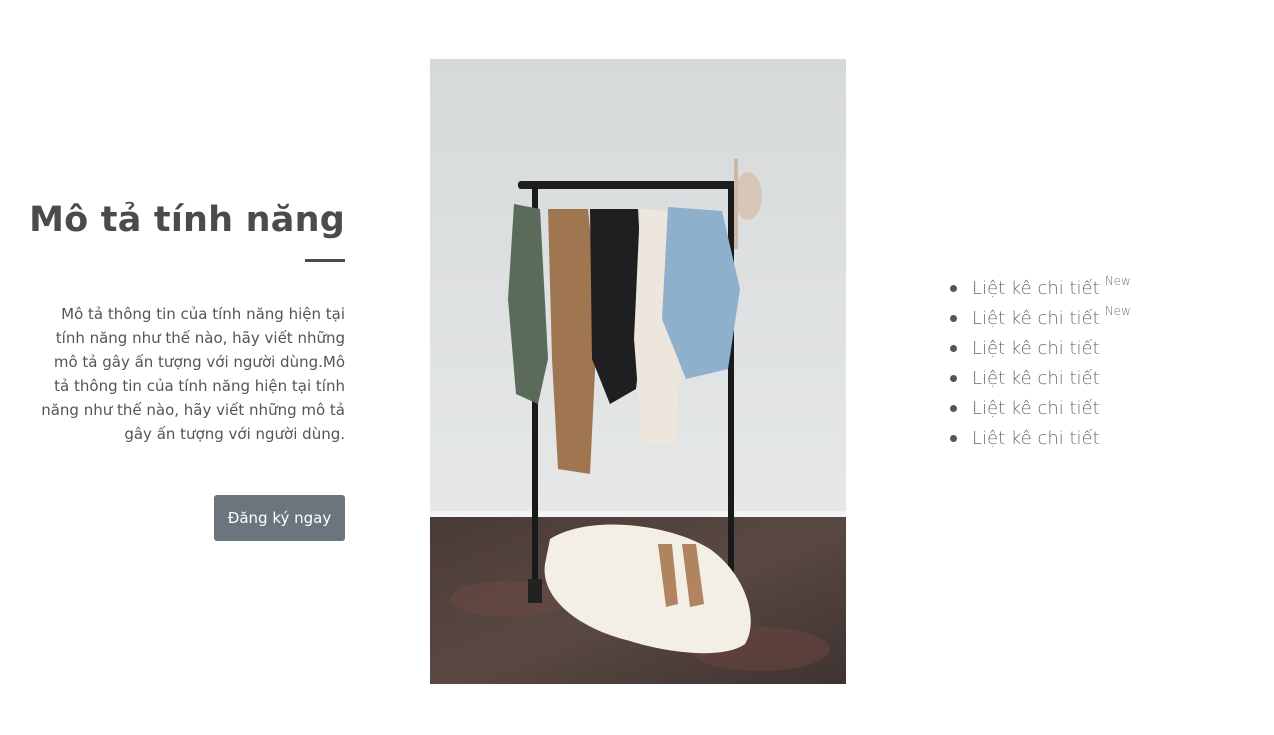 Image resolution: width=1274 pixels, height=735 pixels. Describe the element at coordinates (187, 220) in the screenshot. I see `feature-title: Mô tả tính năng` at that location.